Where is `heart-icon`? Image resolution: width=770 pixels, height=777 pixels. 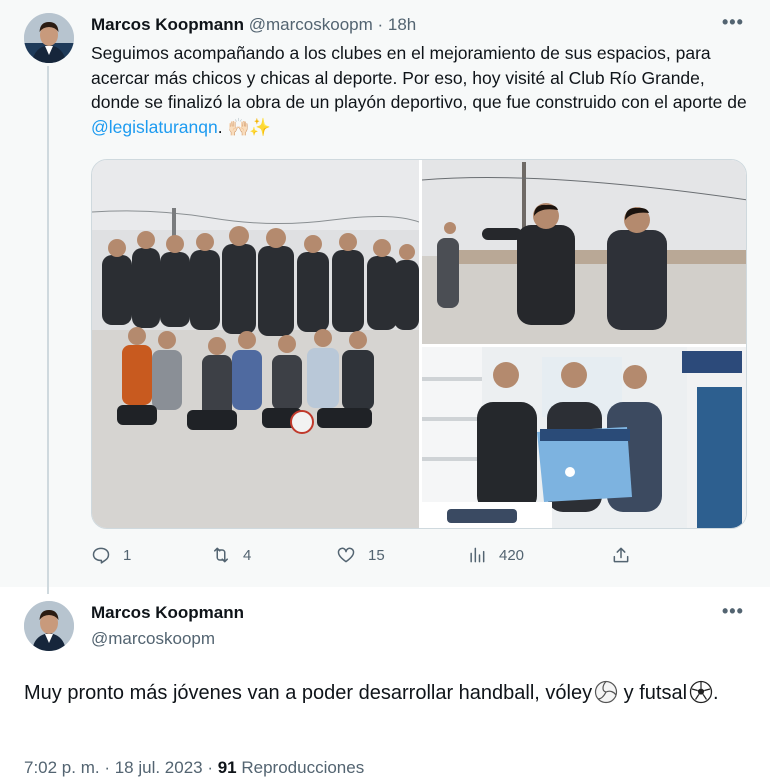
heart-icon is located at coordinates (346, 555).